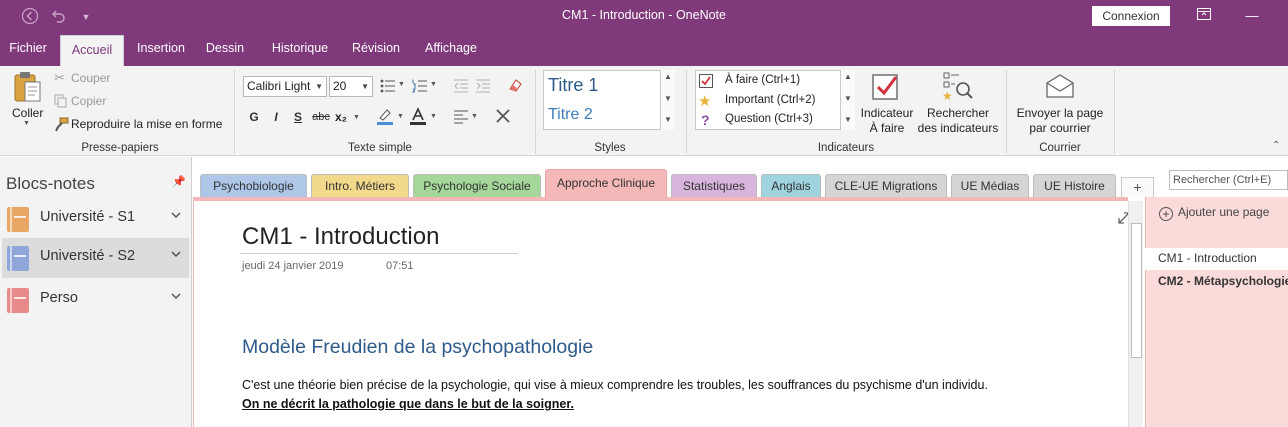  Describe the element at coordinates (86, 17) in the screenshot. I see `customize-toolbar-icon: ▼` at that location.